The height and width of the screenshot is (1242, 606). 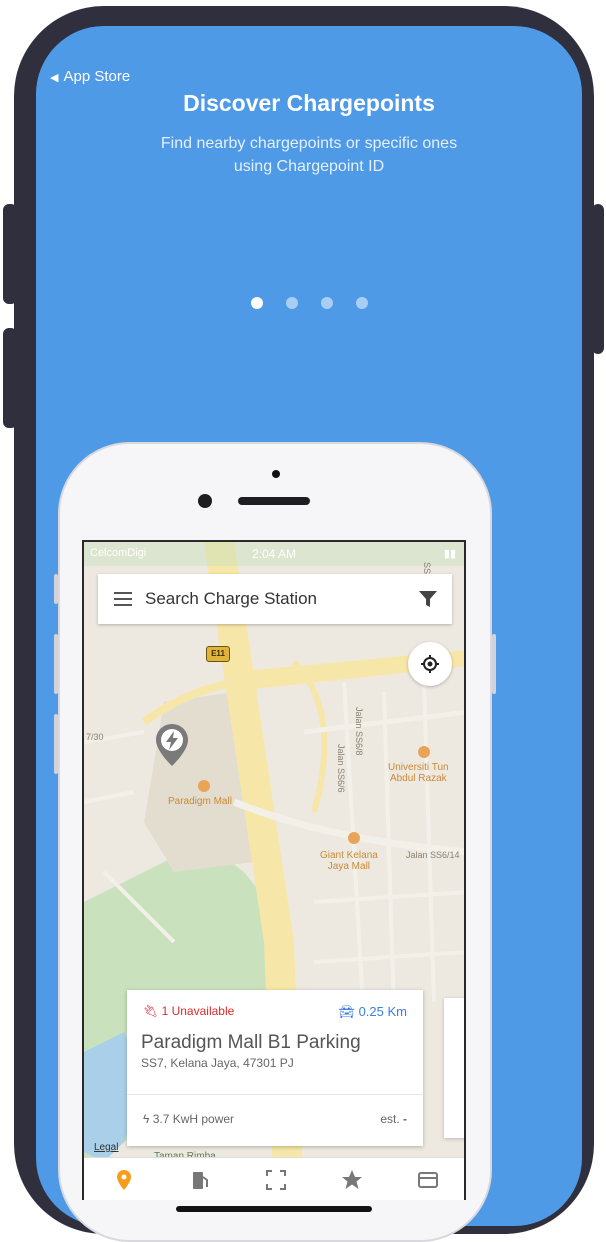 What do you see at coordinates (352, 1180) in the screenshot?
I see `star-tab-icon` at bounding box center [352, 1180].